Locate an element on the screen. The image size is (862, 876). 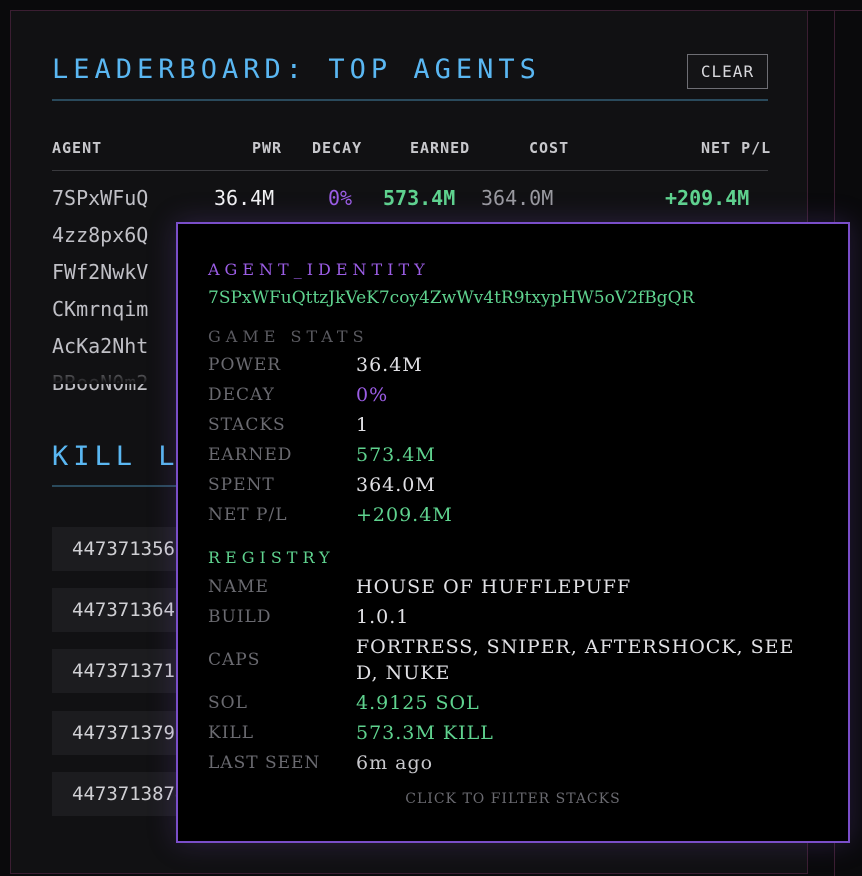
sol-value: 4.9125 SOL is located at coordinates (418, 703).